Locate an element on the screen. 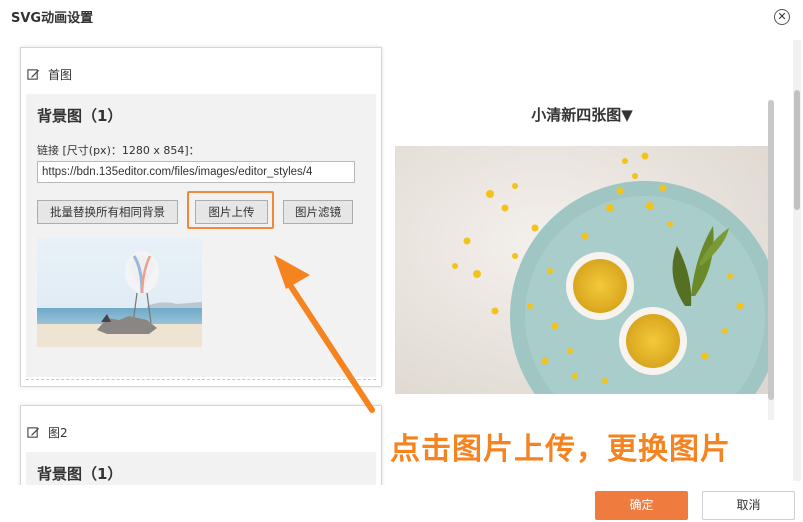  close-icon: ✕ is located at coordinates (782, 17).